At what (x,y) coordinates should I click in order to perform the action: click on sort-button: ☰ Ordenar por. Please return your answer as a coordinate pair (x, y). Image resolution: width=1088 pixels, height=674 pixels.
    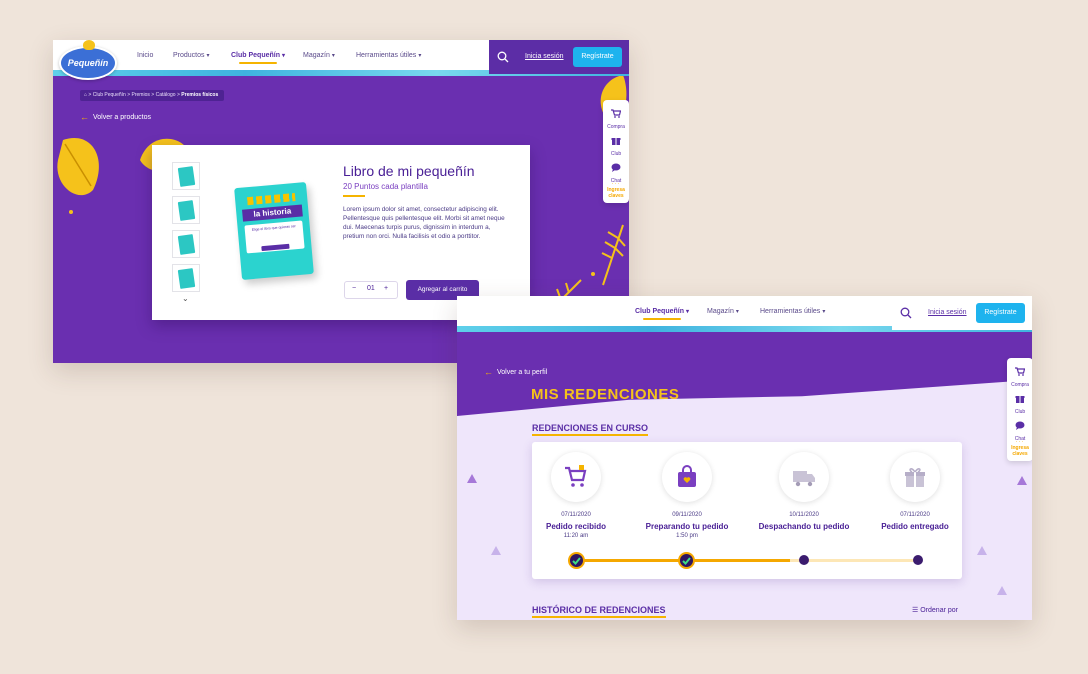
    Looking at the image, I should click on (935, 610).